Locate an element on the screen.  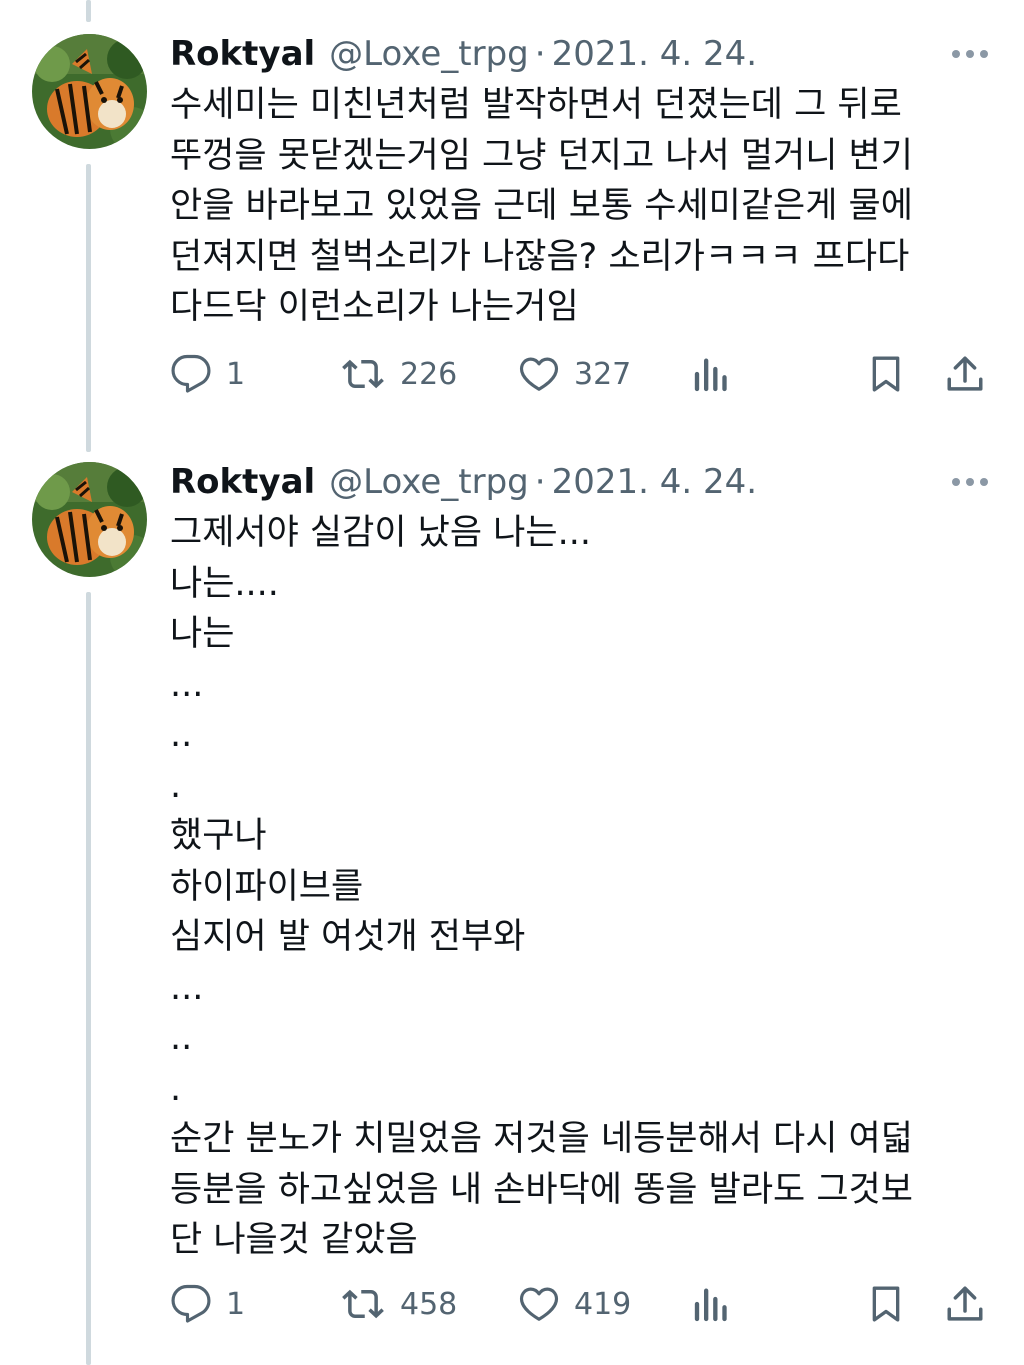
tweet-actions: 1 226 327 is located at coordinates (580, 374).